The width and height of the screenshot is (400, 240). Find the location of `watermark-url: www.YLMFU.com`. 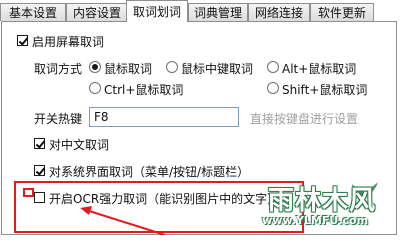

watermark-url: www.YLMFU.com is located at coordinates (315, 220).